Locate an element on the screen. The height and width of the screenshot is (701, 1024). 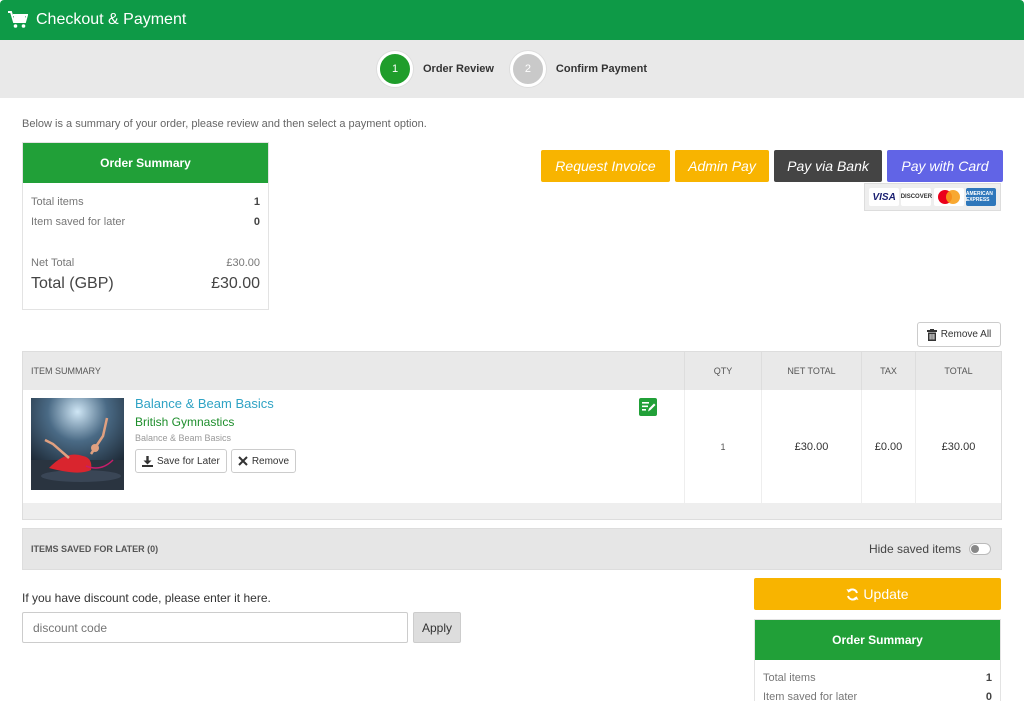
item-net-total: £30.00 is located at coordinates (811, 446).